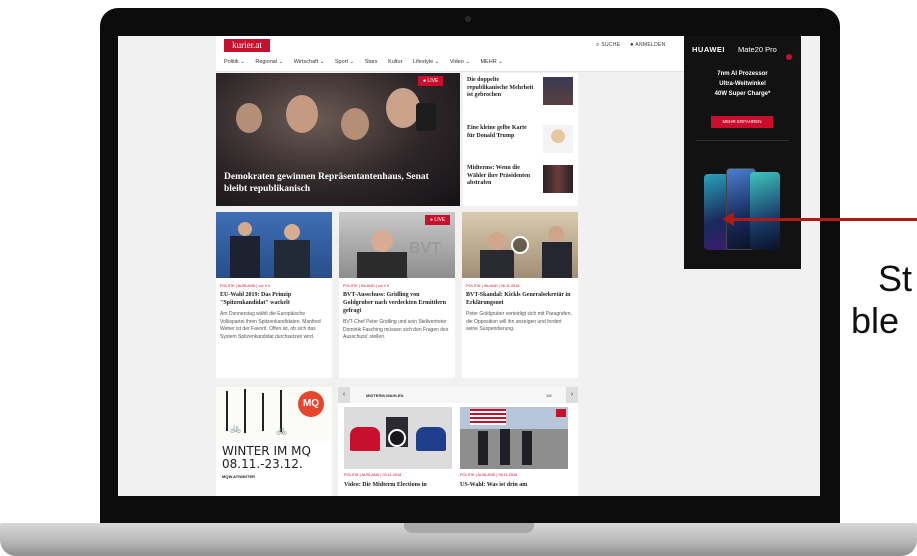 The height and width of the screenshot is (556, 917). What do you see at coordinates (742, 84) in the screenshot?
I see `ad-line: Ultra-Weitwinkel` at bounding box center [742, 84].